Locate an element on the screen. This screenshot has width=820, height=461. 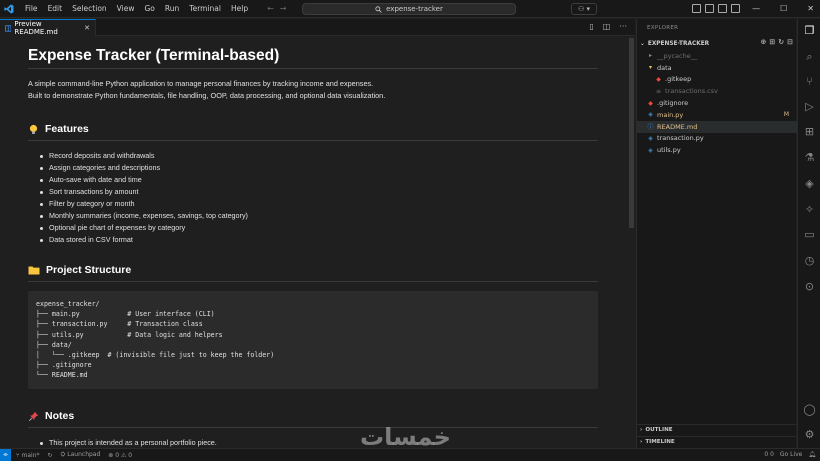
run-debug-icon: ▷ is located at coordinates (809, 106).